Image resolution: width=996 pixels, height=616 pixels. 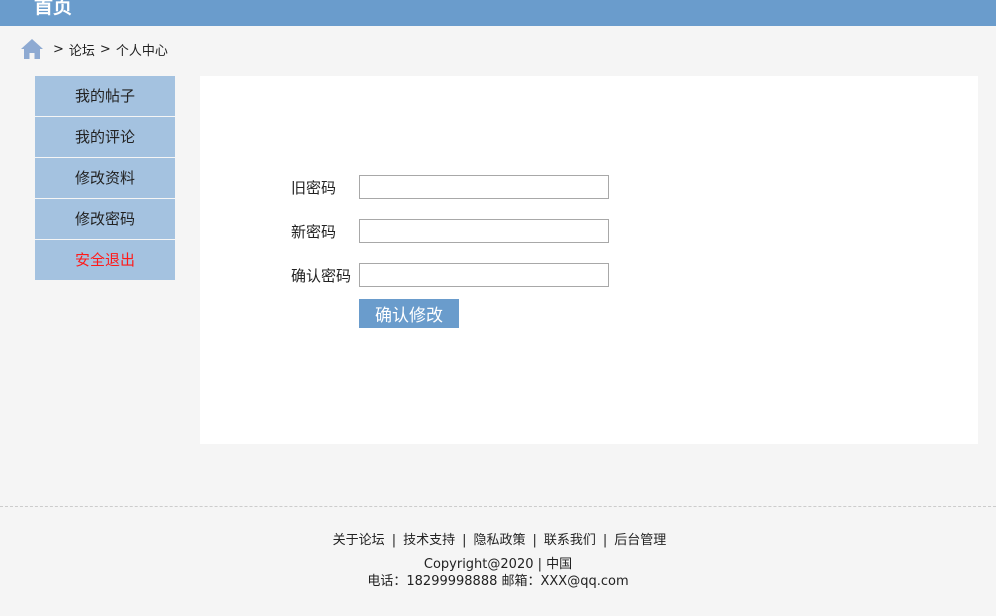 I want to click on sidebar-item-logout: 安全退出, so click(x=105, y=260).